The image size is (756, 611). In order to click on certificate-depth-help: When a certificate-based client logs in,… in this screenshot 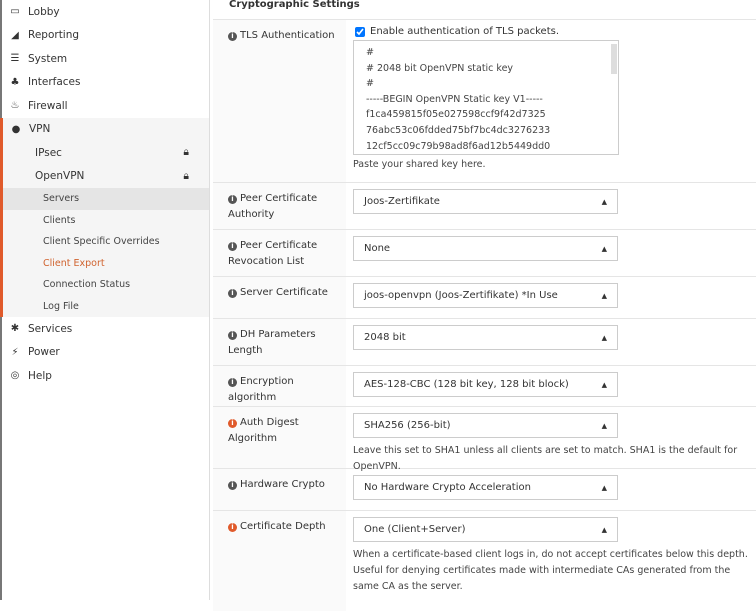, I will do `click(550, 570)`.